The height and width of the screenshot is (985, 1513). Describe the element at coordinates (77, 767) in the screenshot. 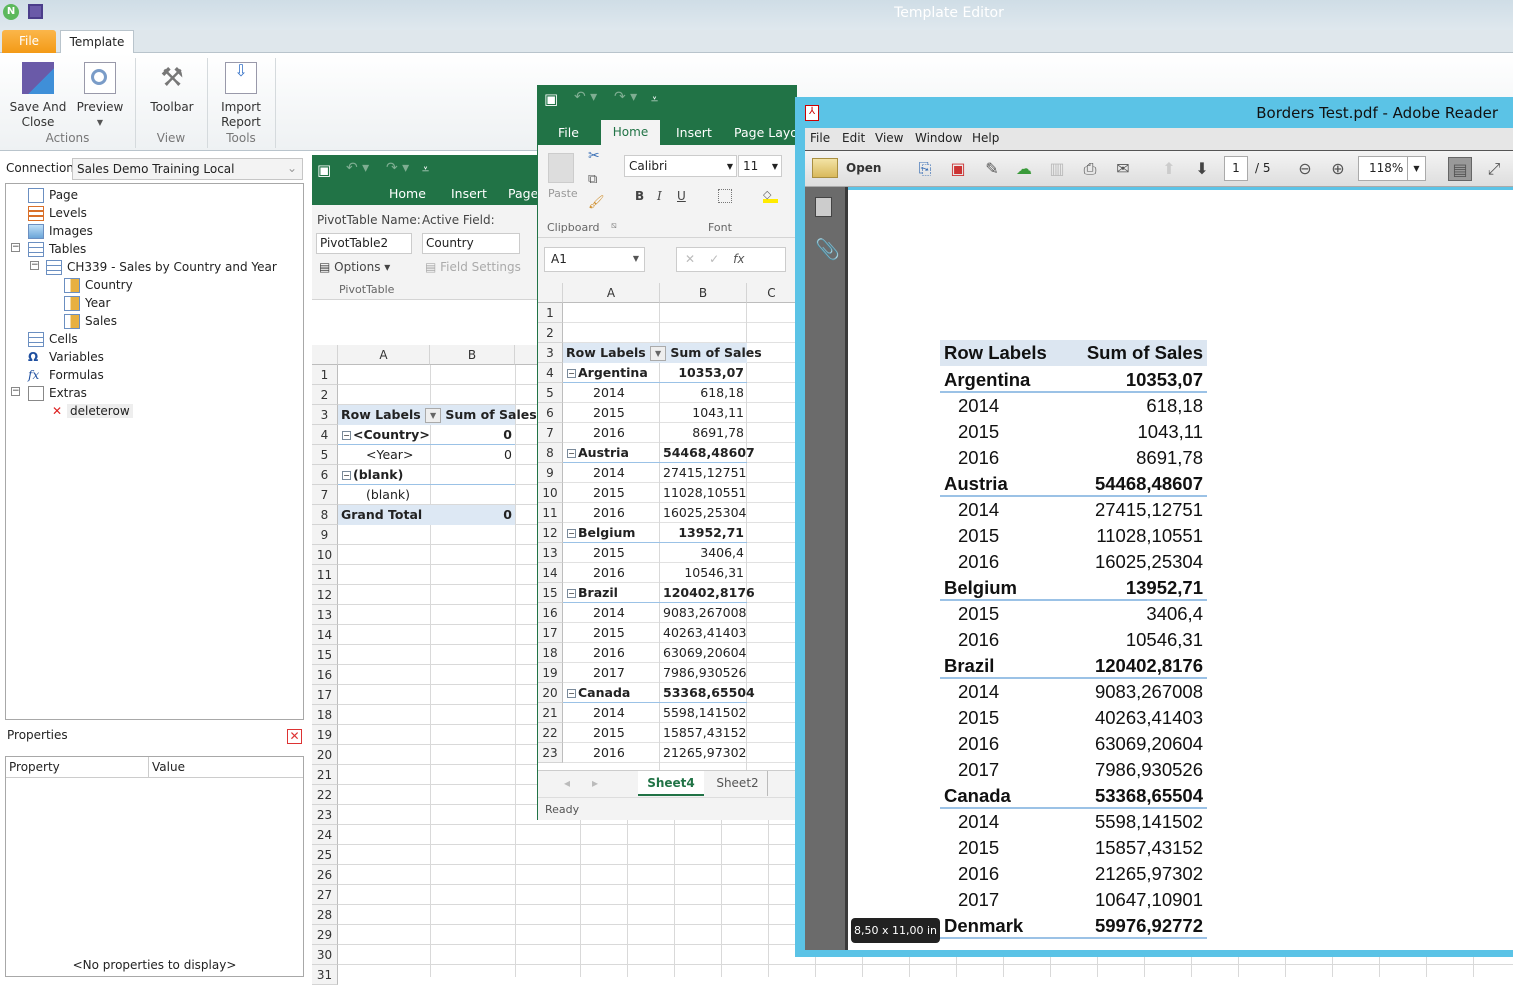

I see `col-property: Property` at that location.